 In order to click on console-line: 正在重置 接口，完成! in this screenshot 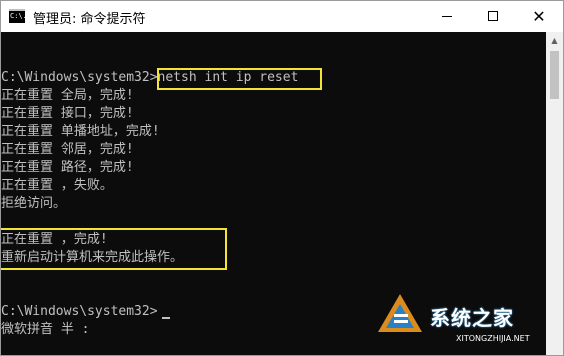, I will do `click(67, 113)`.